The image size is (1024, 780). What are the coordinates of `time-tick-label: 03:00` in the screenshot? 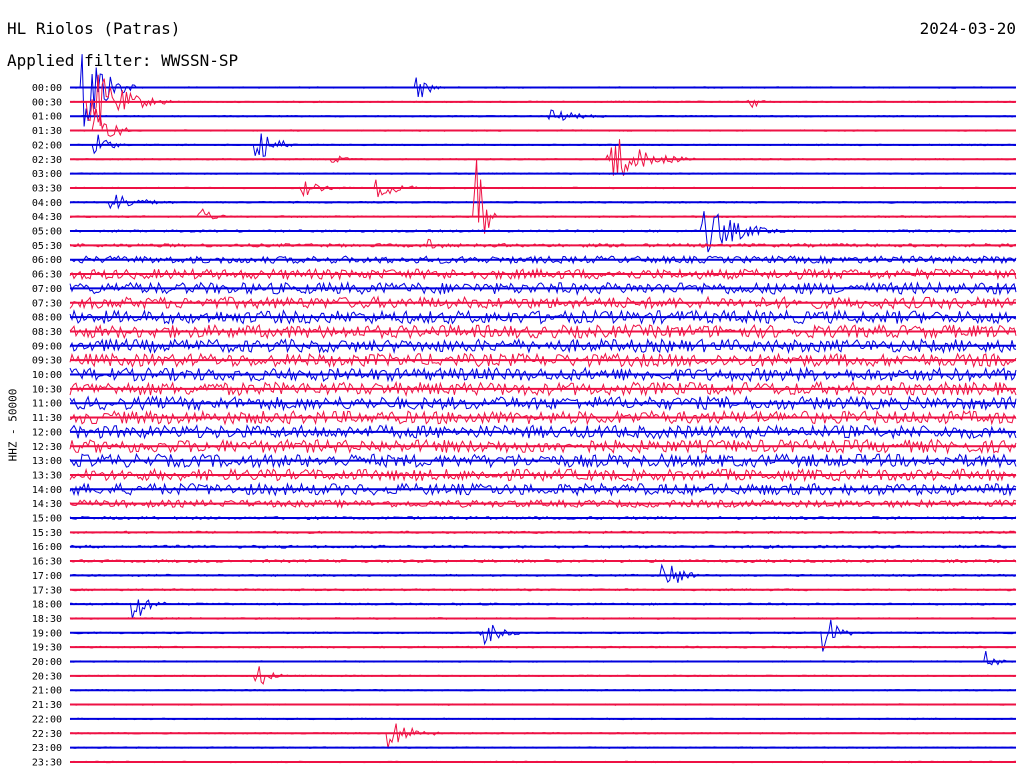 It's located at (47, 174).